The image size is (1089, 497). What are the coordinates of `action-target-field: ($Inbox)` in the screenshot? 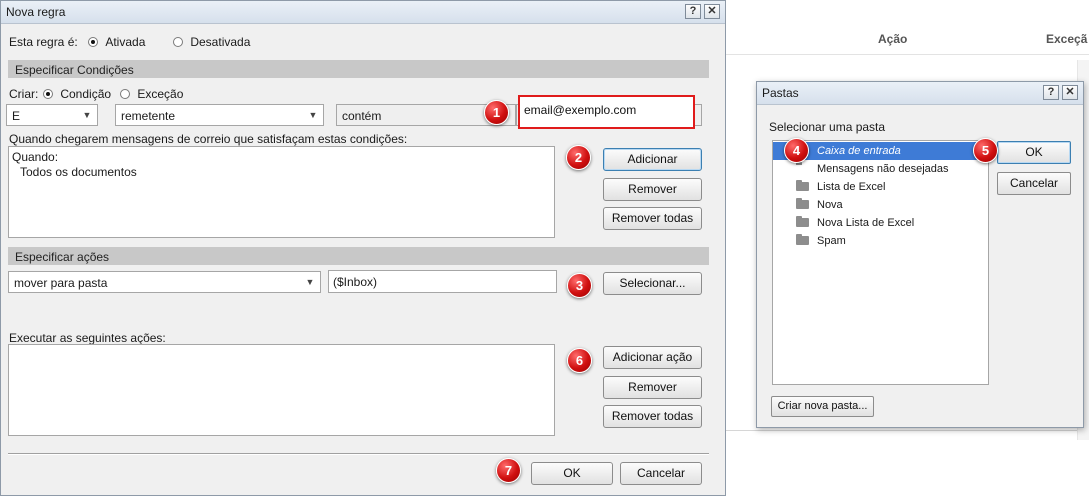 It's located at (442, 281).